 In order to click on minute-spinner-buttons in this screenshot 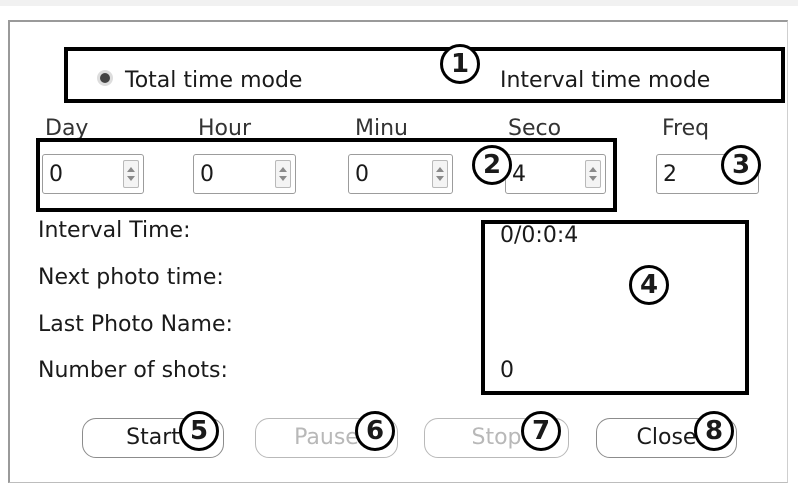, I will do `click(440, 174)`.